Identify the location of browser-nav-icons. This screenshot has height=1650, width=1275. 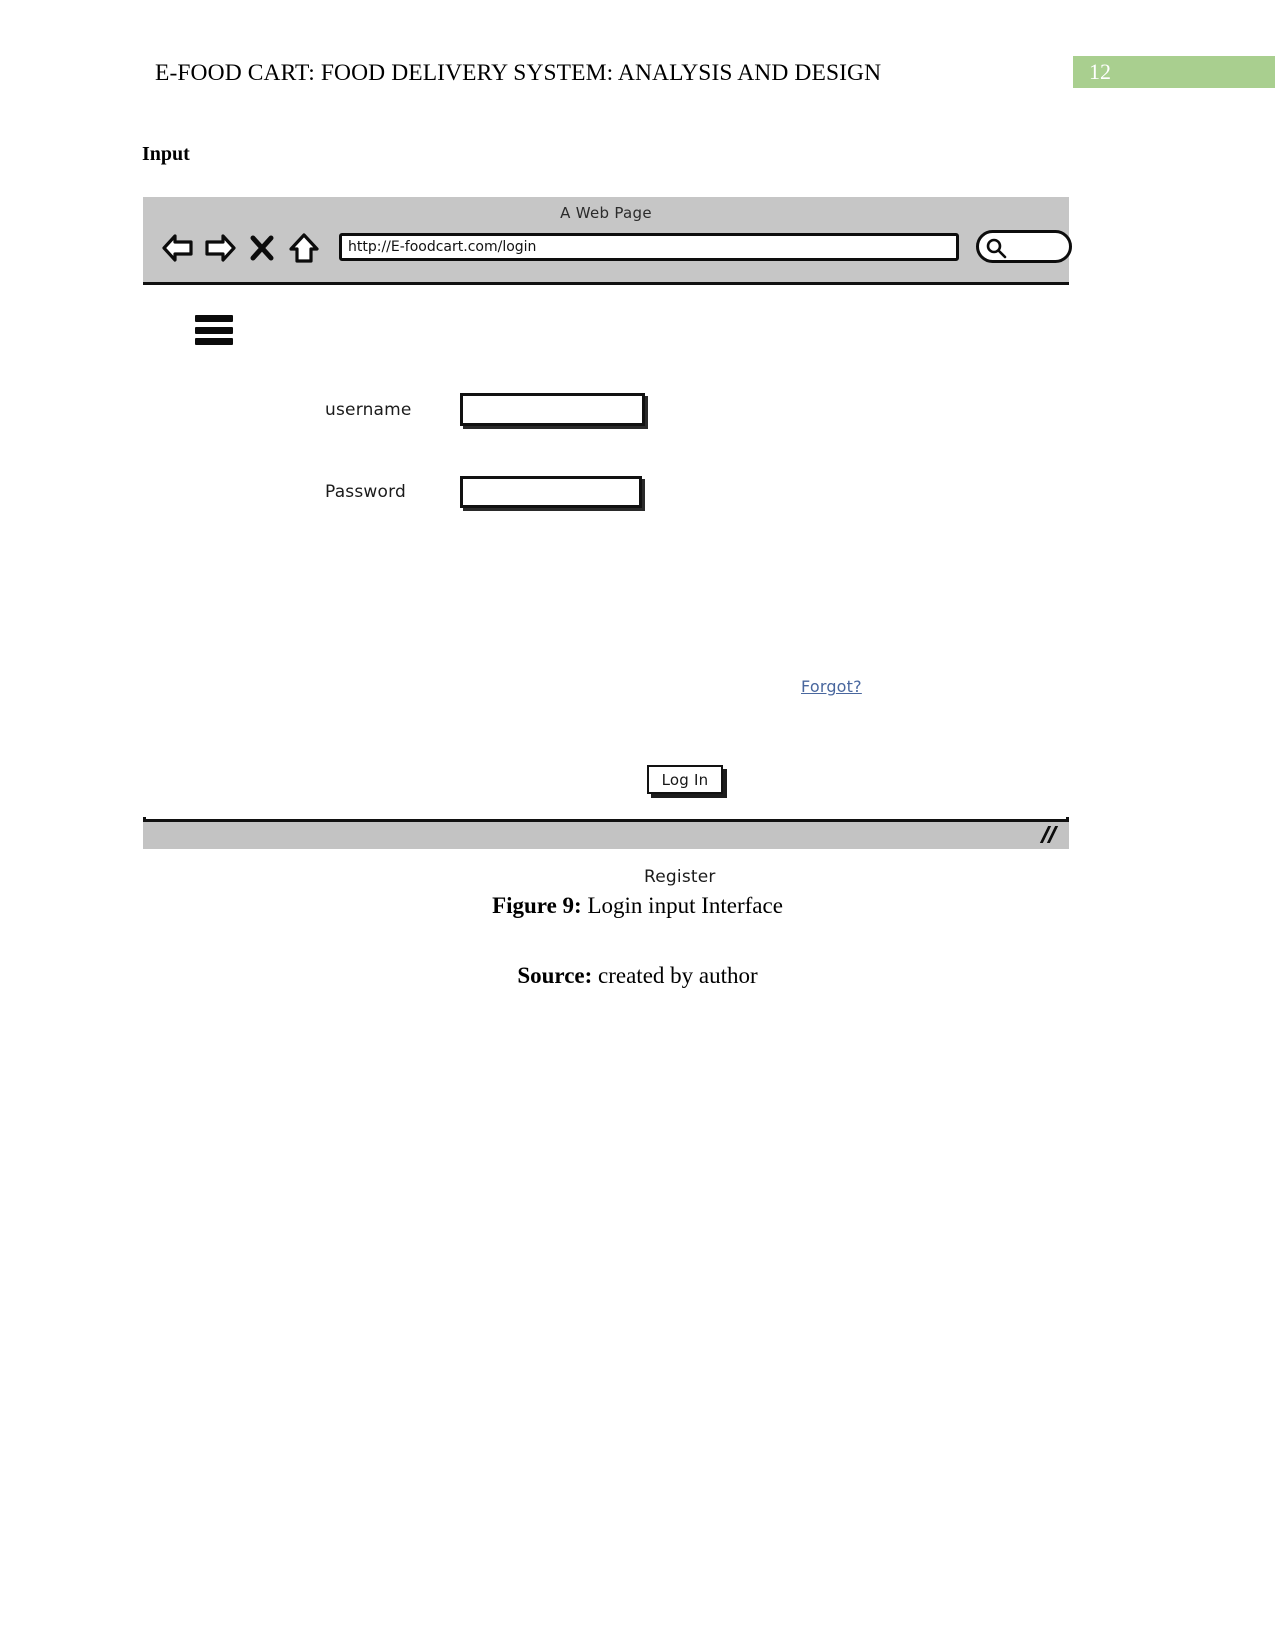
(241, 248).